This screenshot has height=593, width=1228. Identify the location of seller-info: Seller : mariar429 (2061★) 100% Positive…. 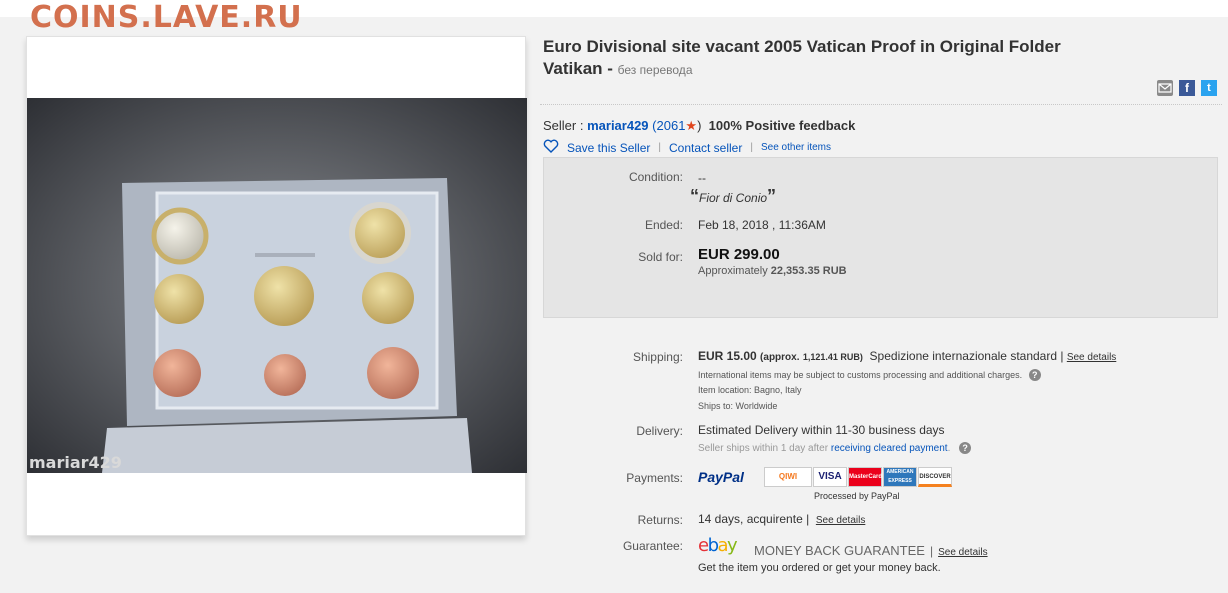
(699, 126).